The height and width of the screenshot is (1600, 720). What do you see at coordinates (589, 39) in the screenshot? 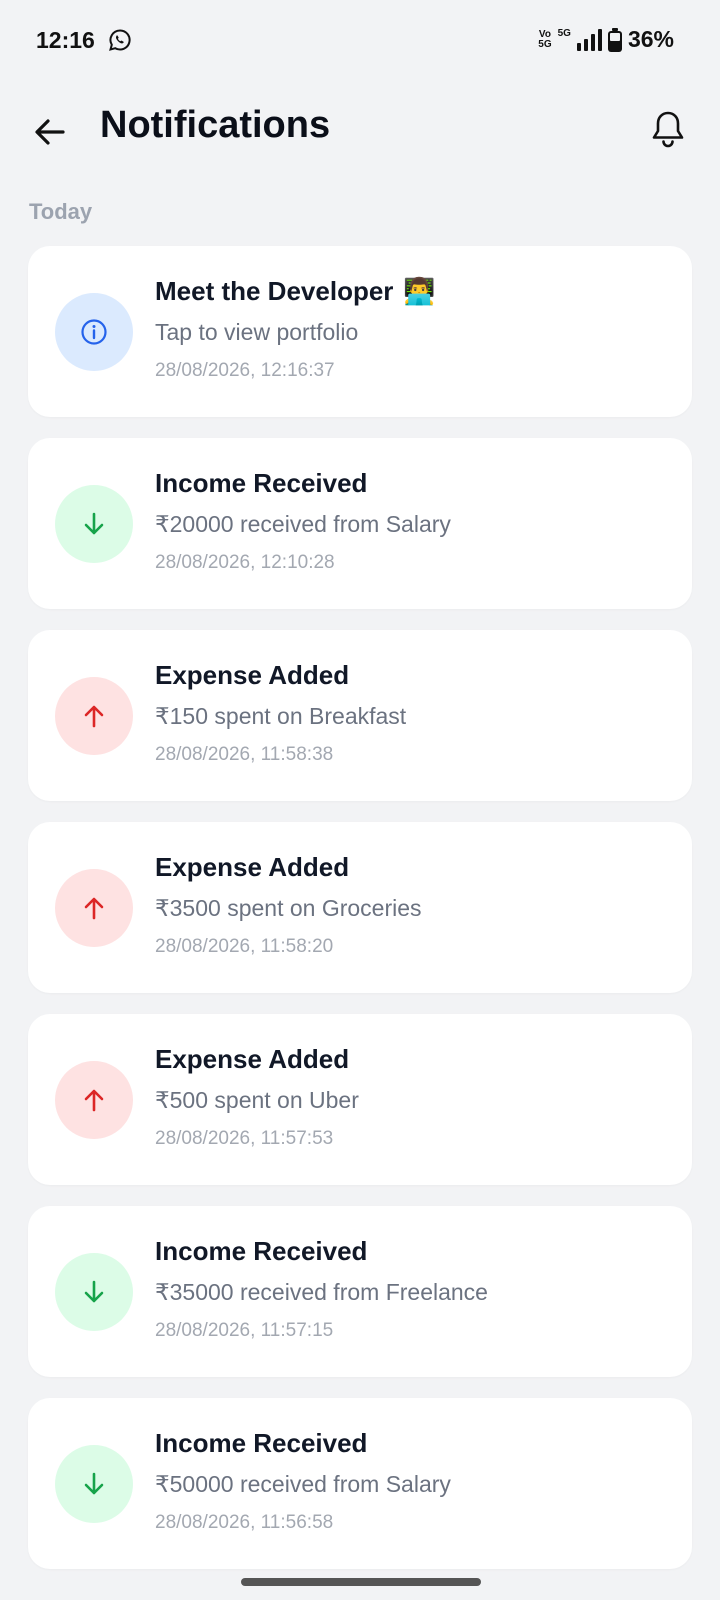
I see `signal-icon` at bounding box center [589, 39].